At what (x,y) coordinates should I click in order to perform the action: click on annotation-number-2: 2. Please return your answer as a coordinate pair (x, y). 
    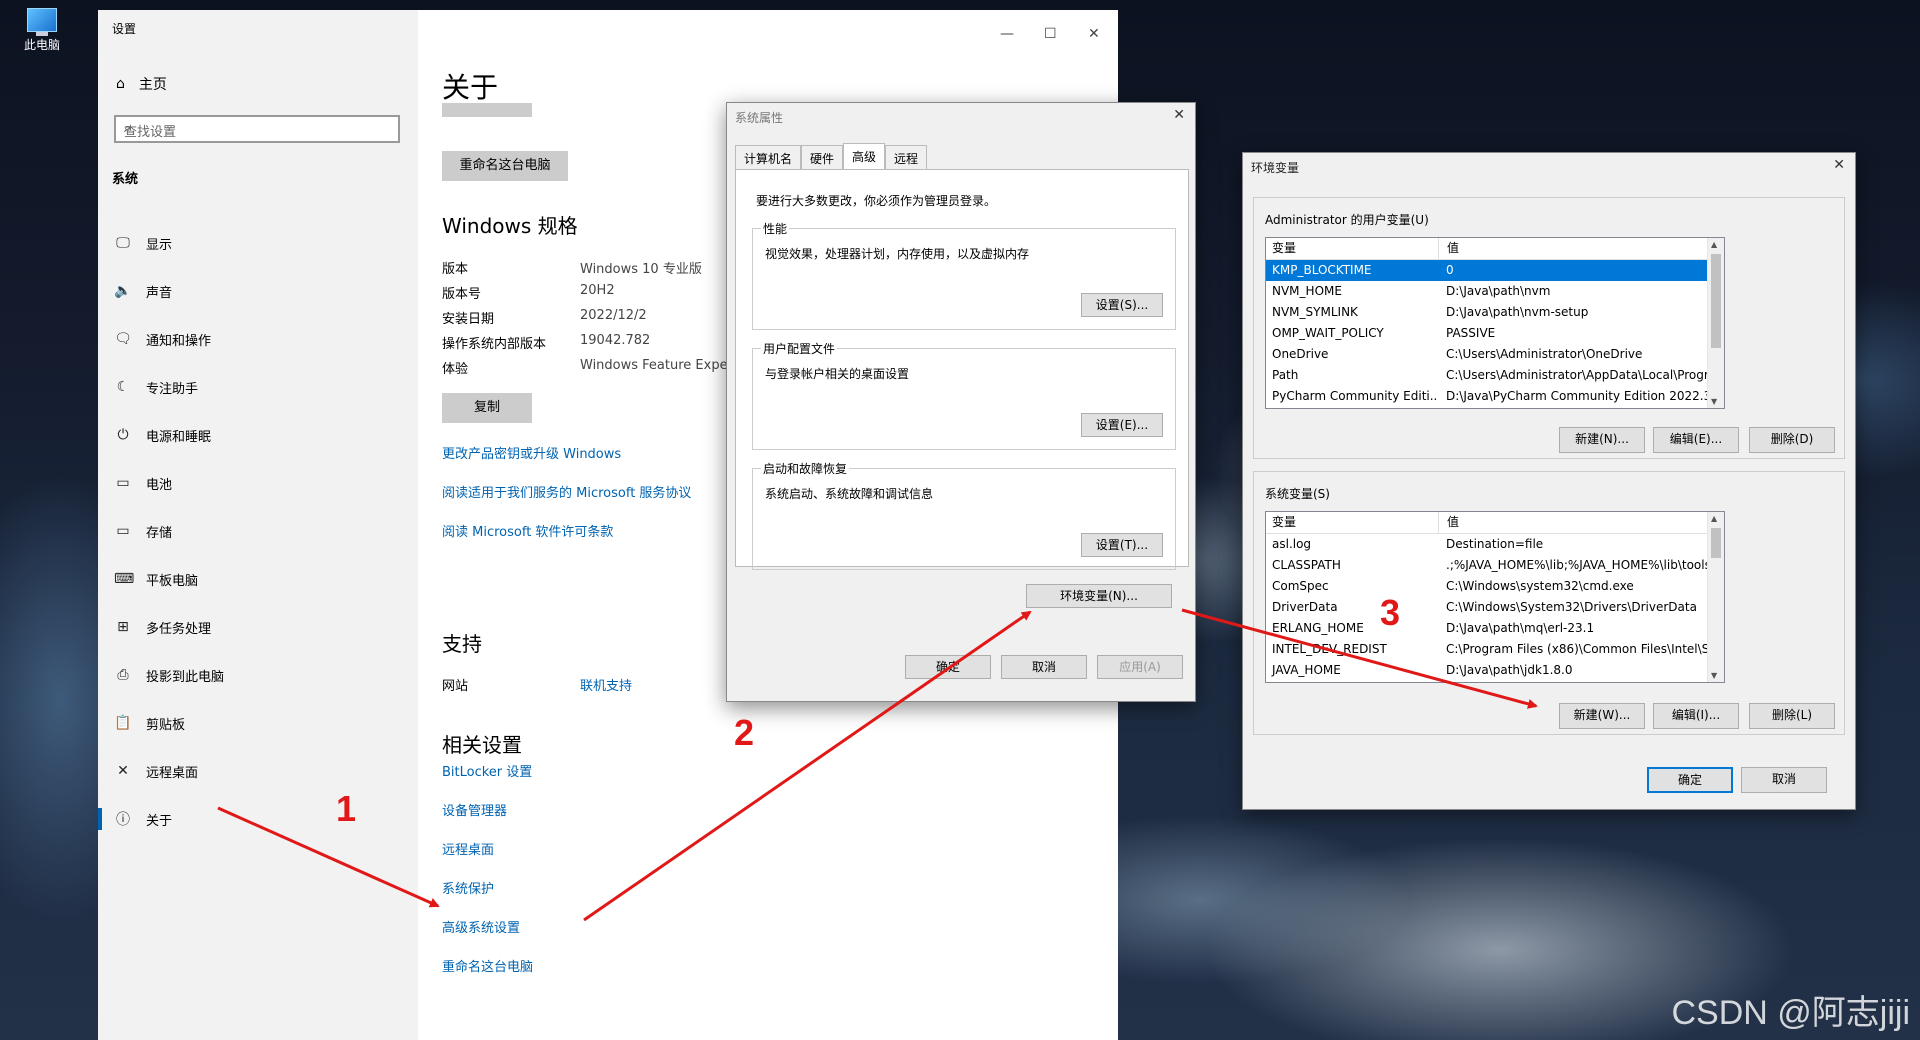
    Looking at the image, I should click on (744, 732).